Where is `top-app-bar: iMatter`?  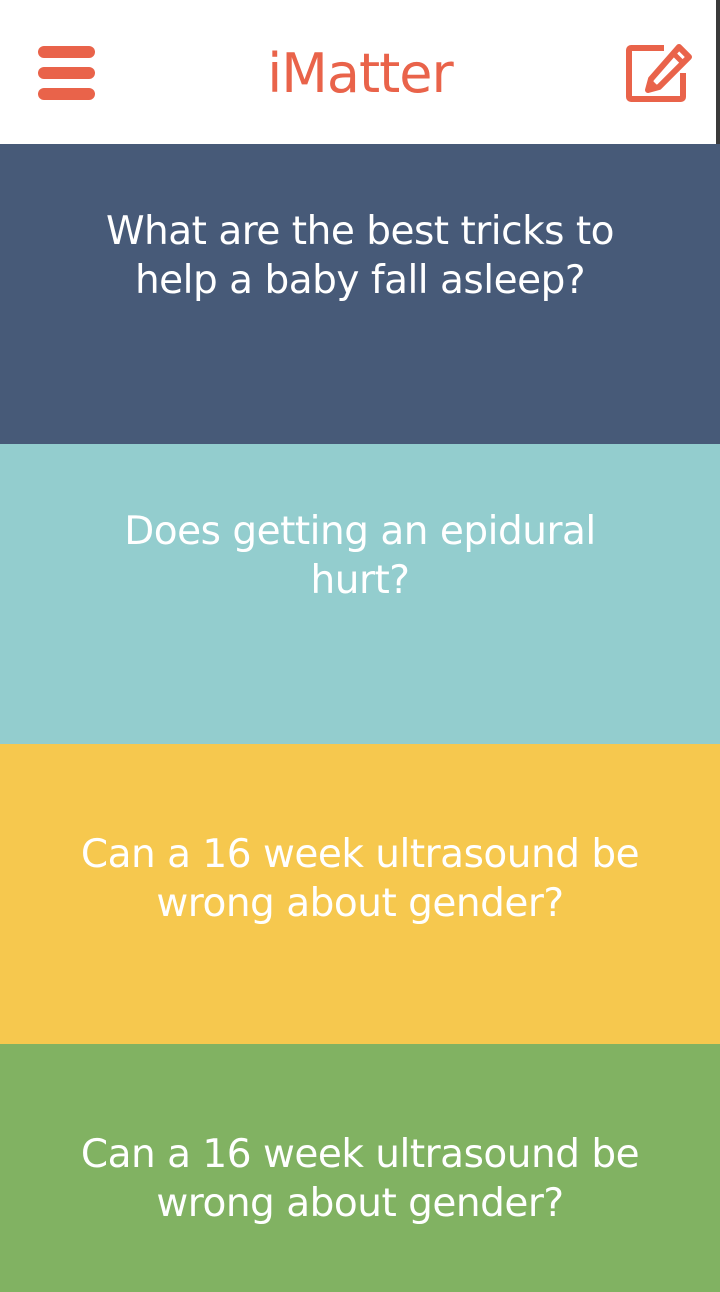 top-app-bar: iMatter is located at coordinates (360, 72).